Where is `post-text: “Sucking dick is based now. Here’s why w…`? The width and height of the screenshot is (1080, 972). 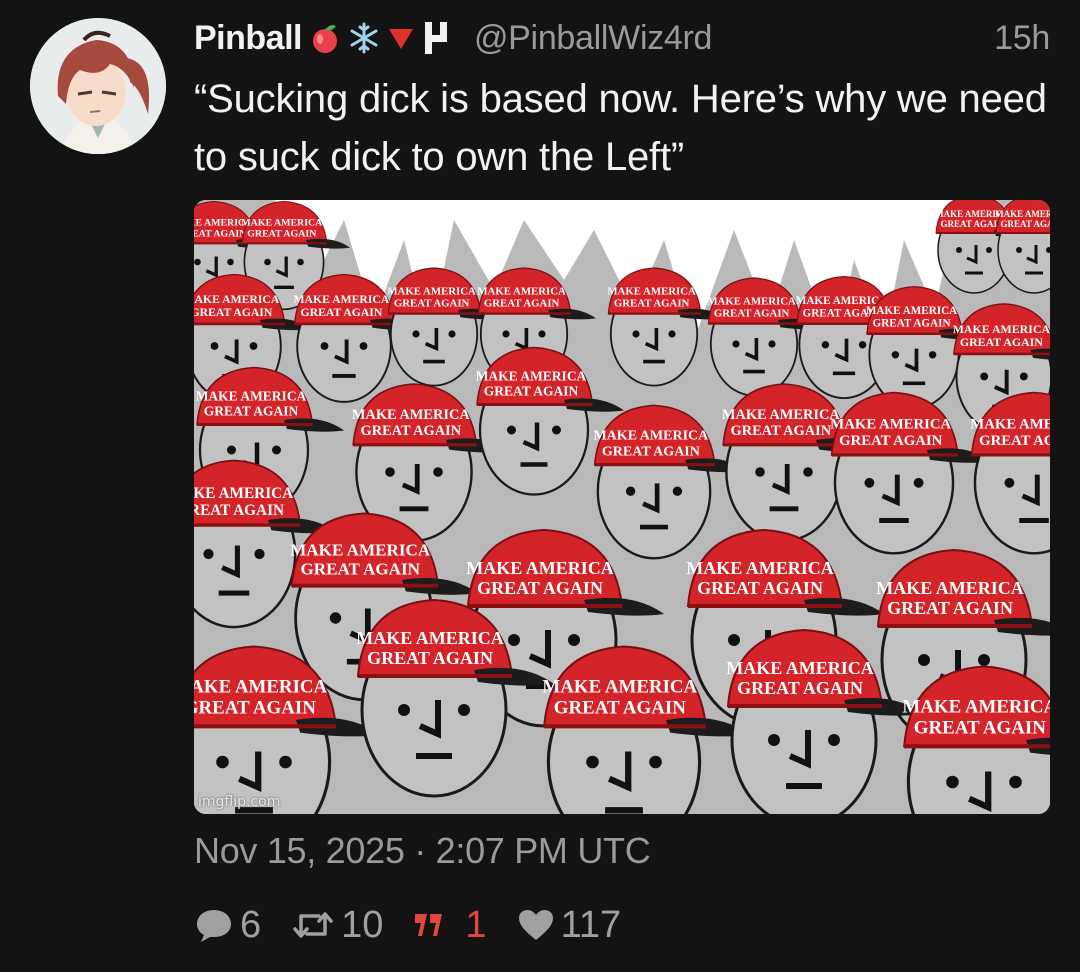 post-text: “Sucking dick is based now. Here’s why w… is located at coordinates (620, 128).